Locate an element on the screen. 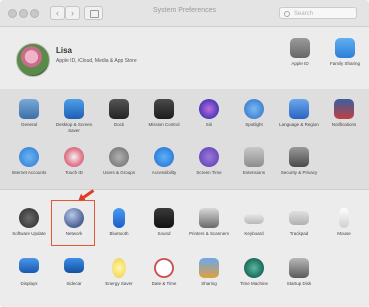 The image size is (369, 307). pref-mouse: Mouse is located at coordinates (344, 222).